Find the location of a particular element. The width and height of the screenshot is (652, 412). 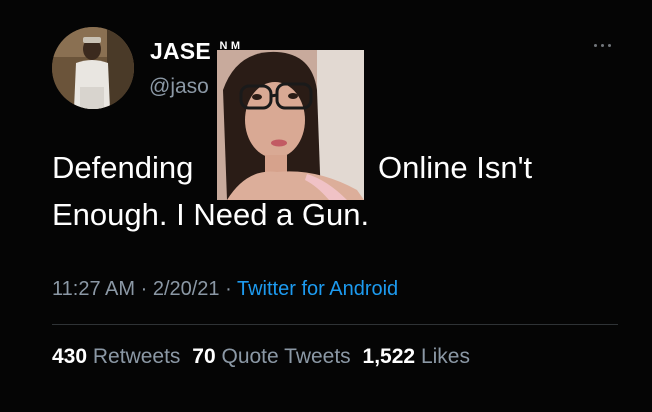

author-handle: @jaso is located at coordinates (179, 87).